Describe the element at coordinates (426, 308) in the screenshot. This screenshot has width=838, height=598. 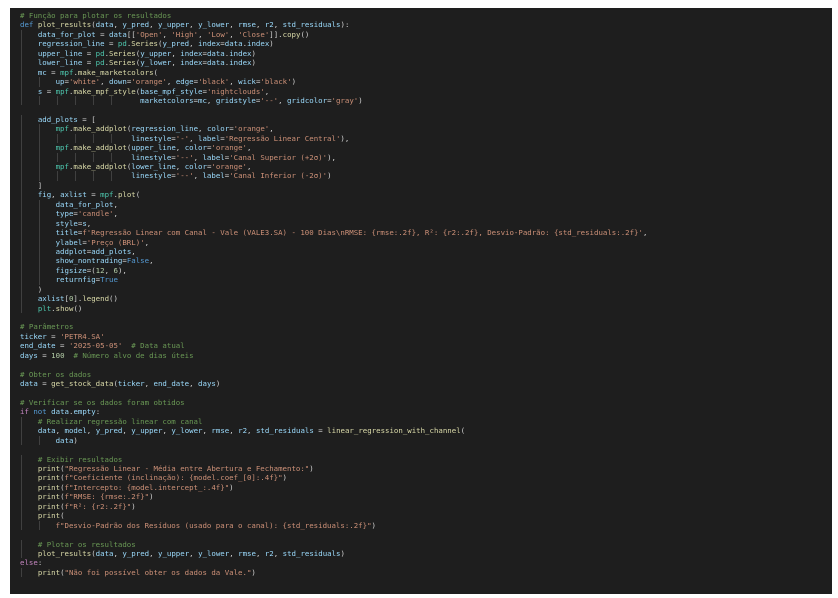
I see `code-line: plt.show()` at that location.